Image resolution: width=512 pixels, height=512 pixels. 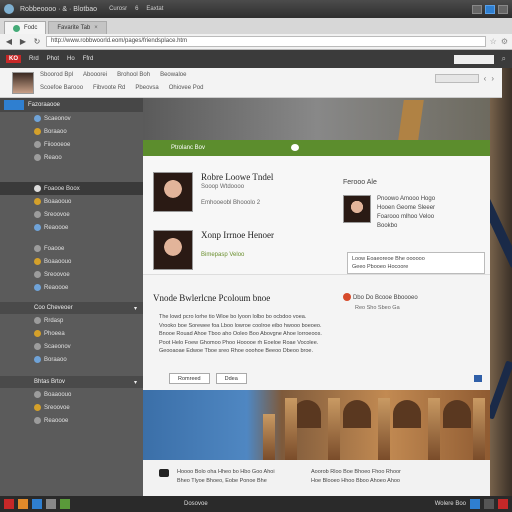 I want to click on subnav-link: Ohiovee Pod, so click(x=186, y=88).